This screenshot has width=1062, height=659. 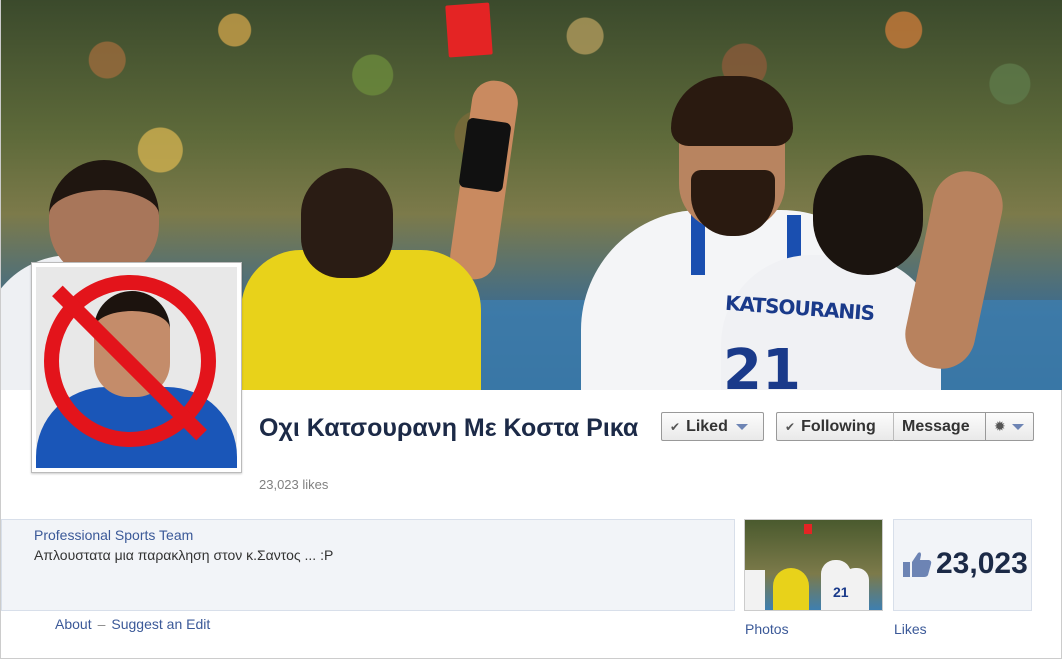 What do you see at coordinates (813, 565) in the screenshot?
I see `photos-thumbnail: 21` at bounding box center [813, 565].